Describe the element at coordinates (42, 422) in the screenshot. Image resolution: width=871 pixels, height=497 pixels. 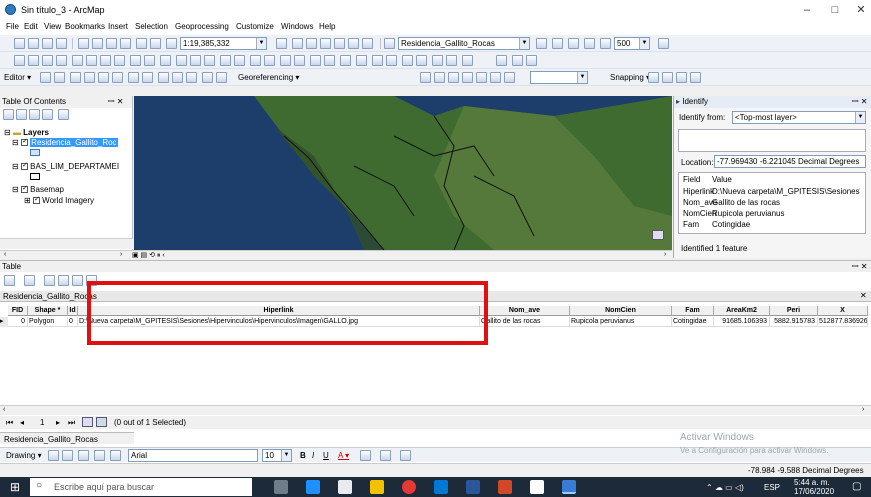
I see `record-number: 1` at that location.